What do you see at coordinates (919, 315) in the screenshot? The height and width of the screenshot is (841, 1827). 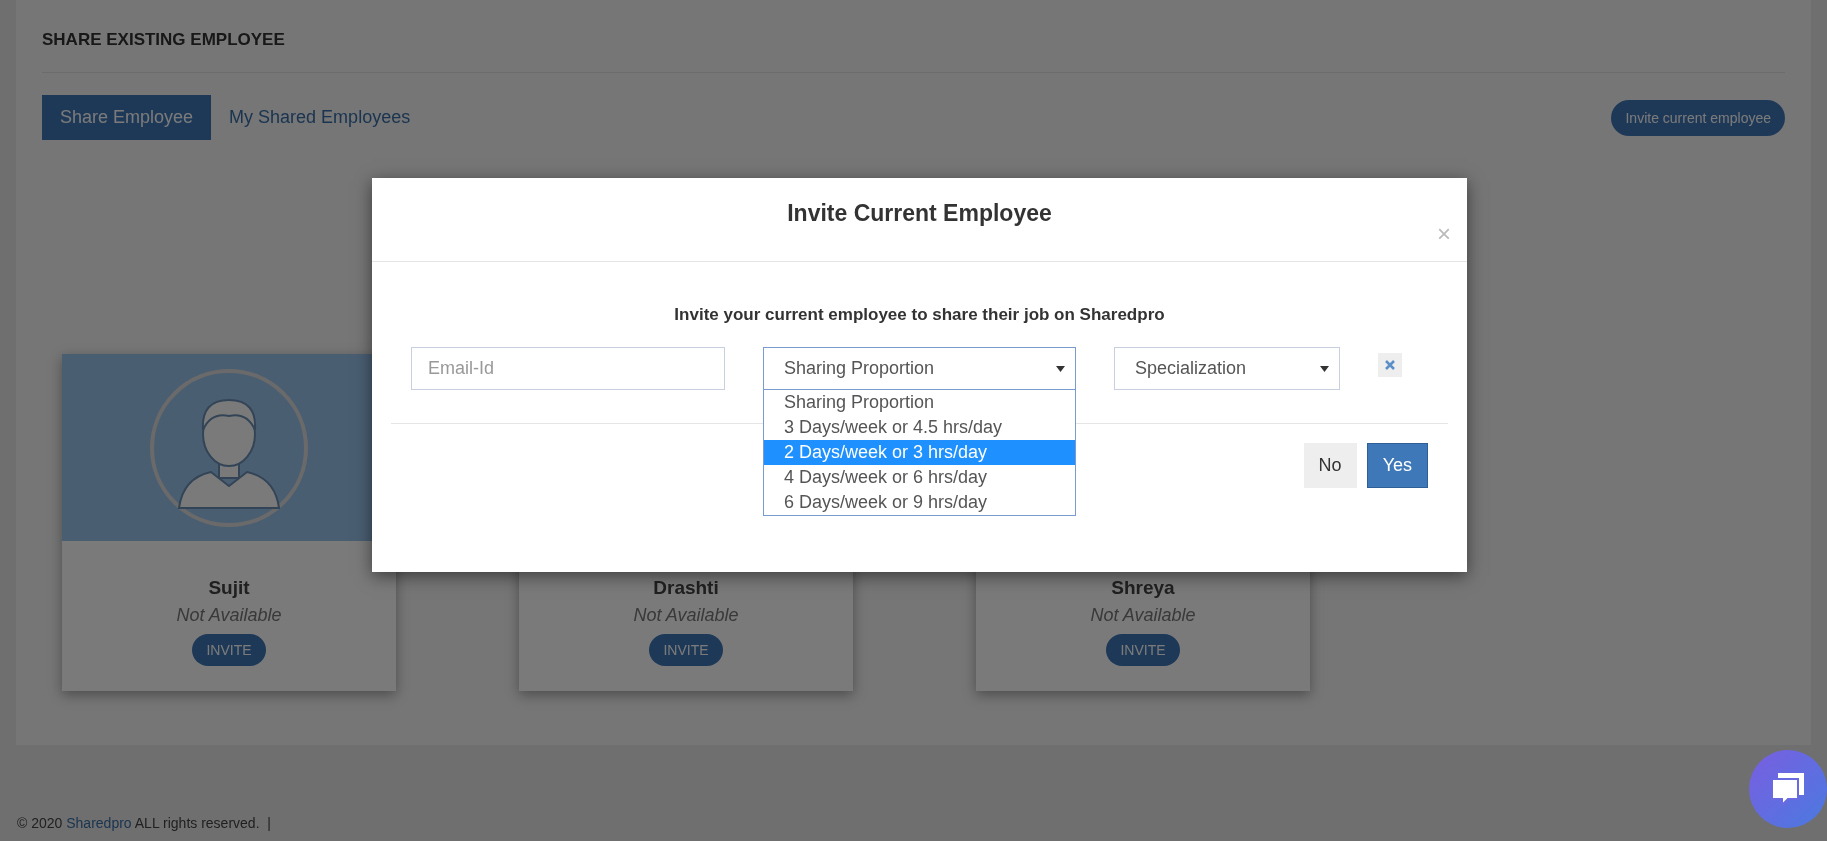 I see `dialog-subtitle: Invite your current employee to share their job on Sharedpro` at bounding box center [919, 315].